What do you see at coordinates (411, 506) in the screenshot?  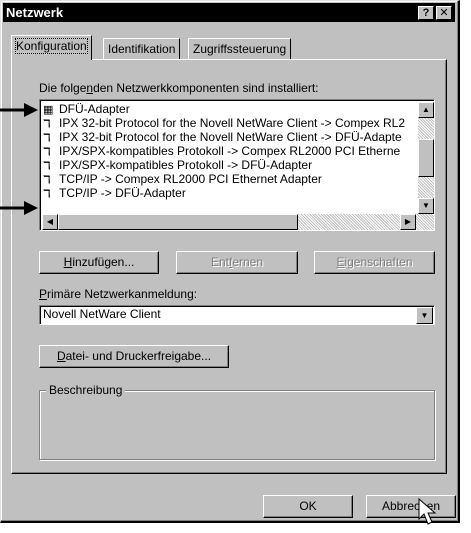 I see `cancel-button: Abbrechen` at bounding box center [411, 506].